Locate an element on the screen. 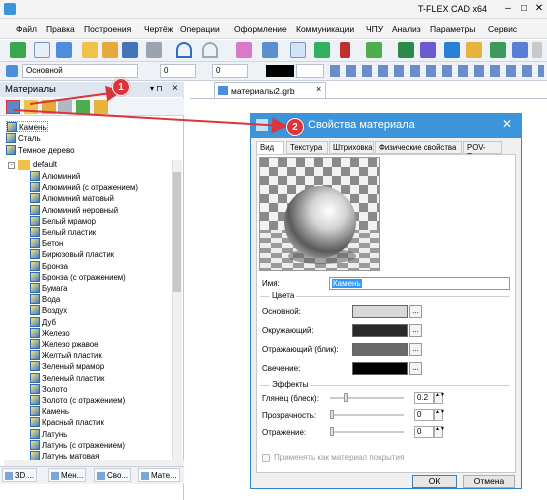  snap-icons is located at coordinates (437, 71).